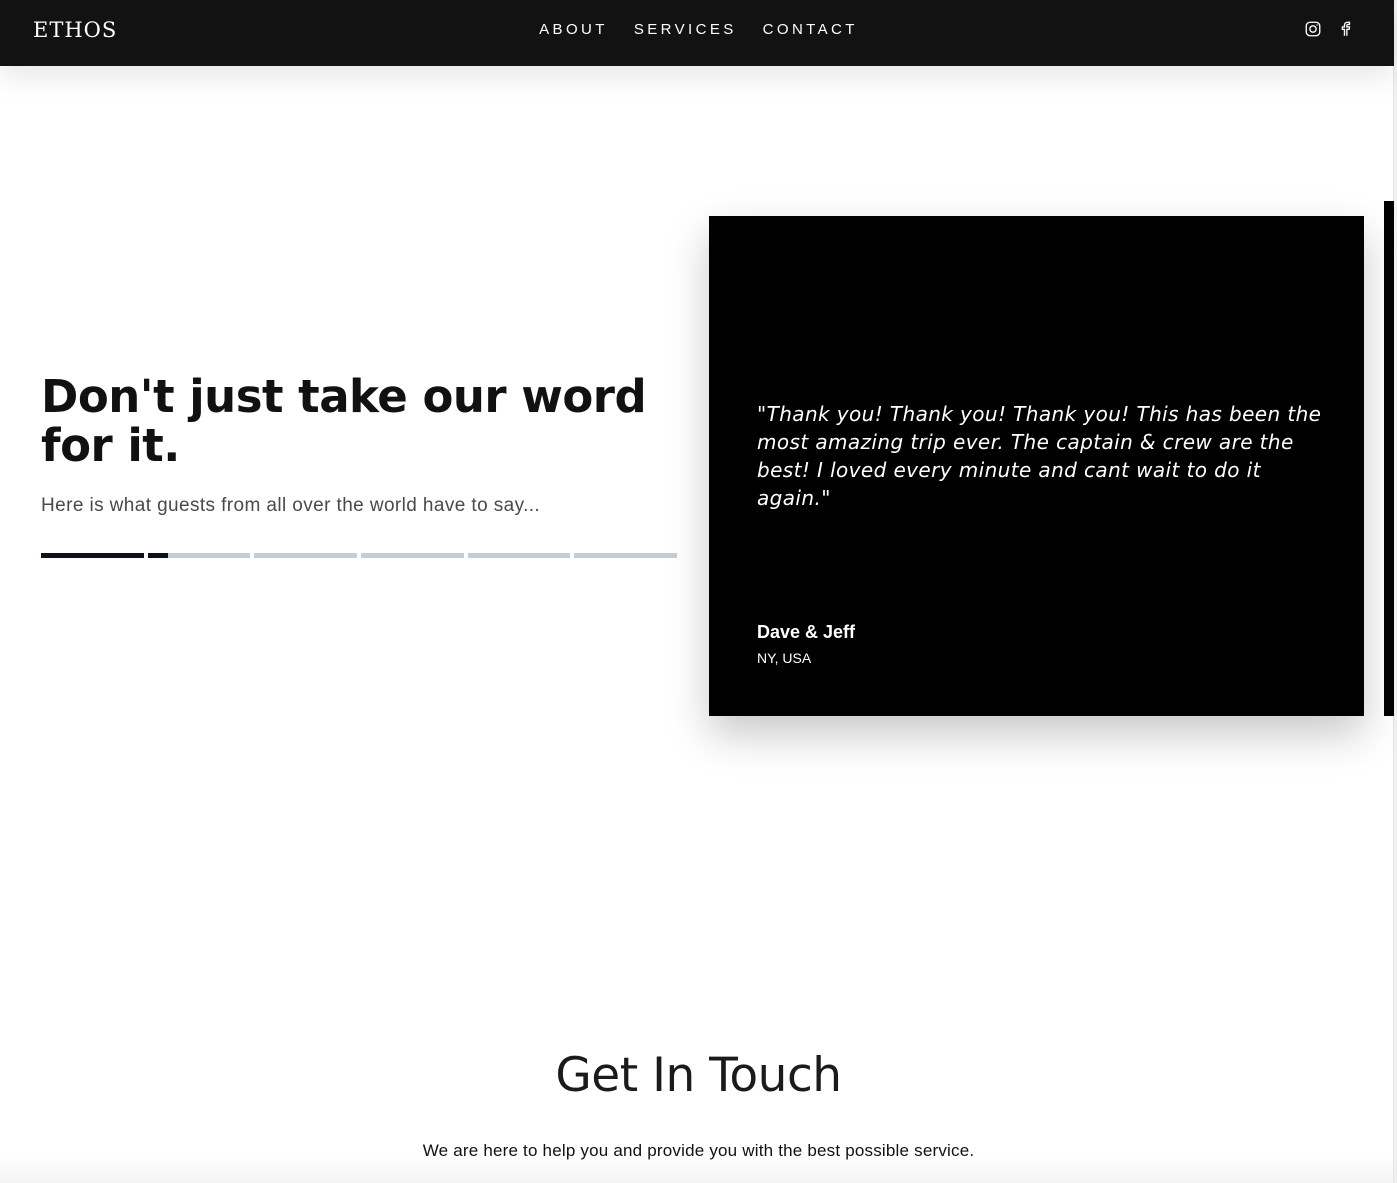  I want to click on testimonial-progress, so click(359, 555).